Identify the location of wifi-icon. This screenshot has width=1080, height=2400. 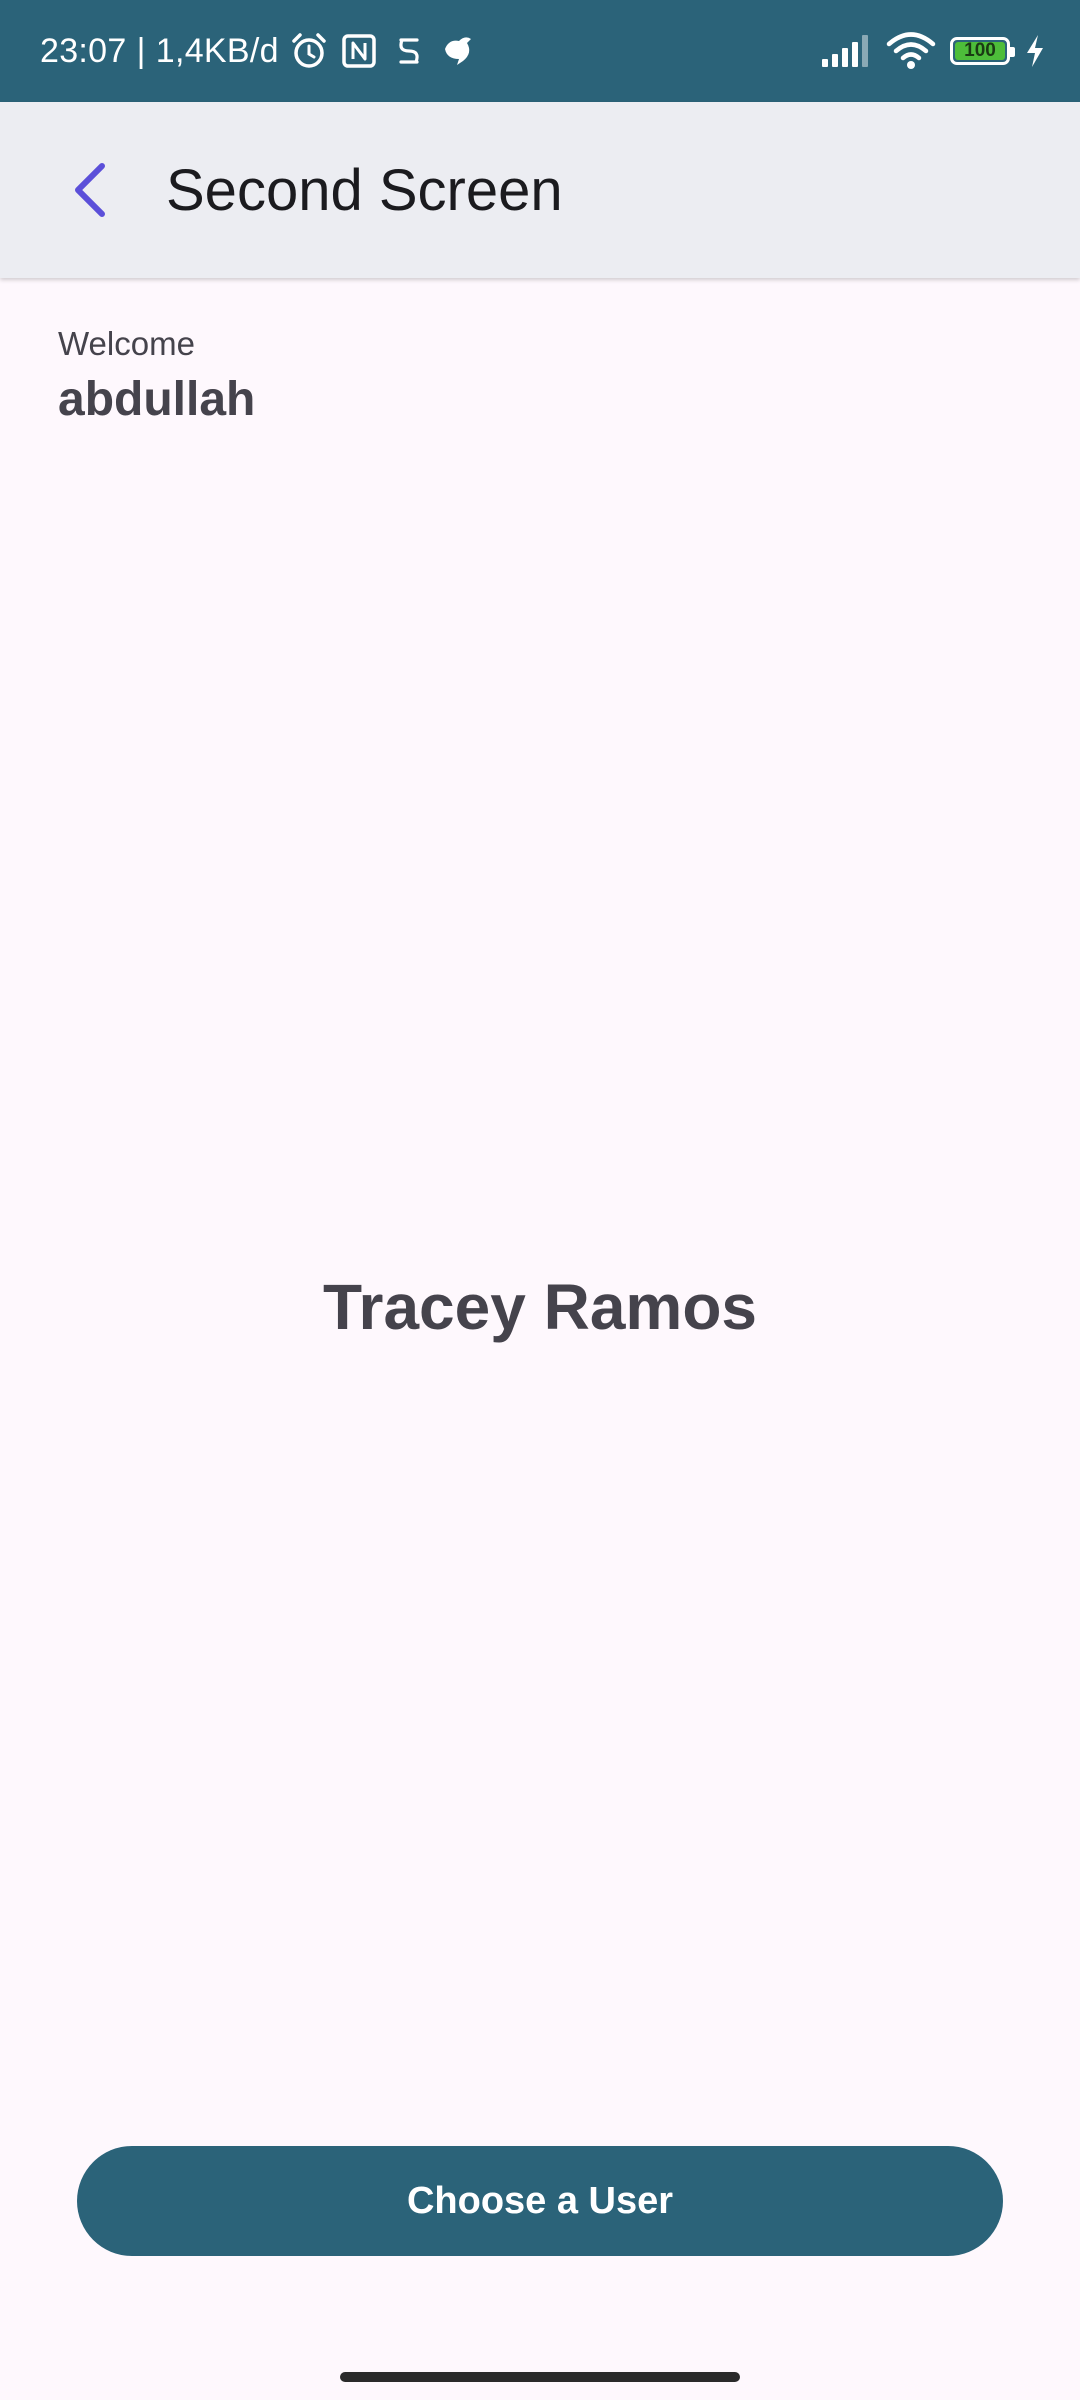
(911, 50).